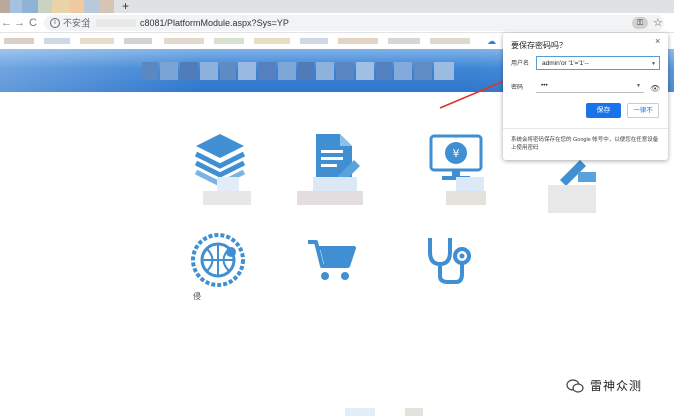 This screenshot has width=674, height=416. I want to click on address-separator, so click(88, 23).